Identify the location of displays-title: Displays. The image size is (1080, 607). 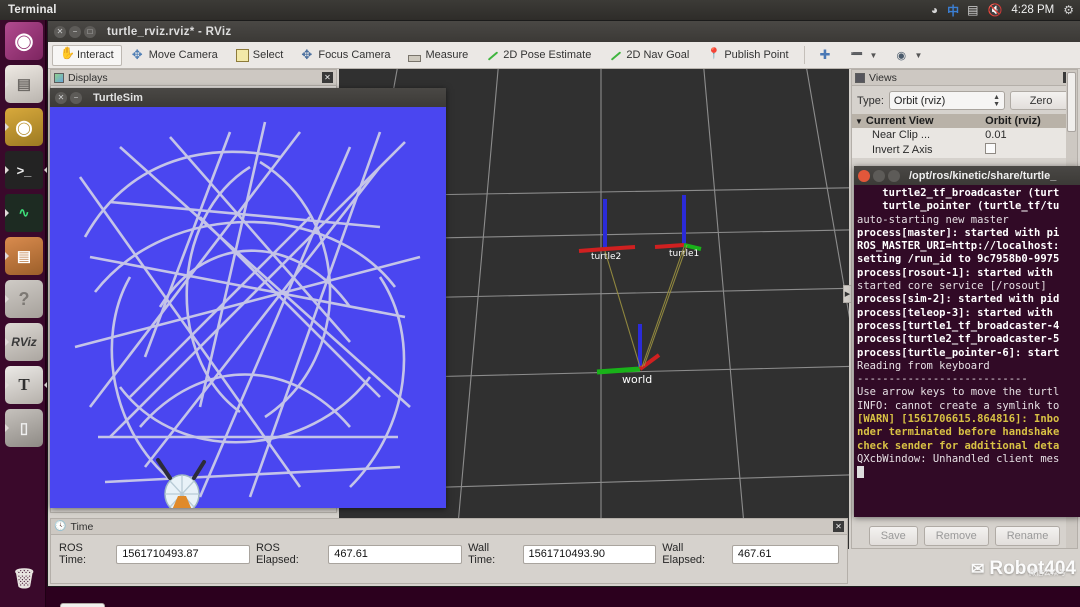
(88, 77).